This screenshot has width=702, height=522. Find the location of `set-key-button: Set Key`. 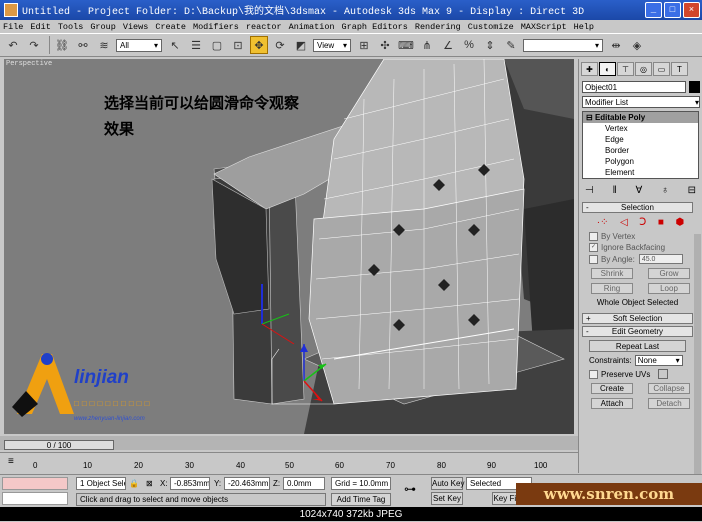

set-key-button: Set Key is located at coordinates (447, 498).